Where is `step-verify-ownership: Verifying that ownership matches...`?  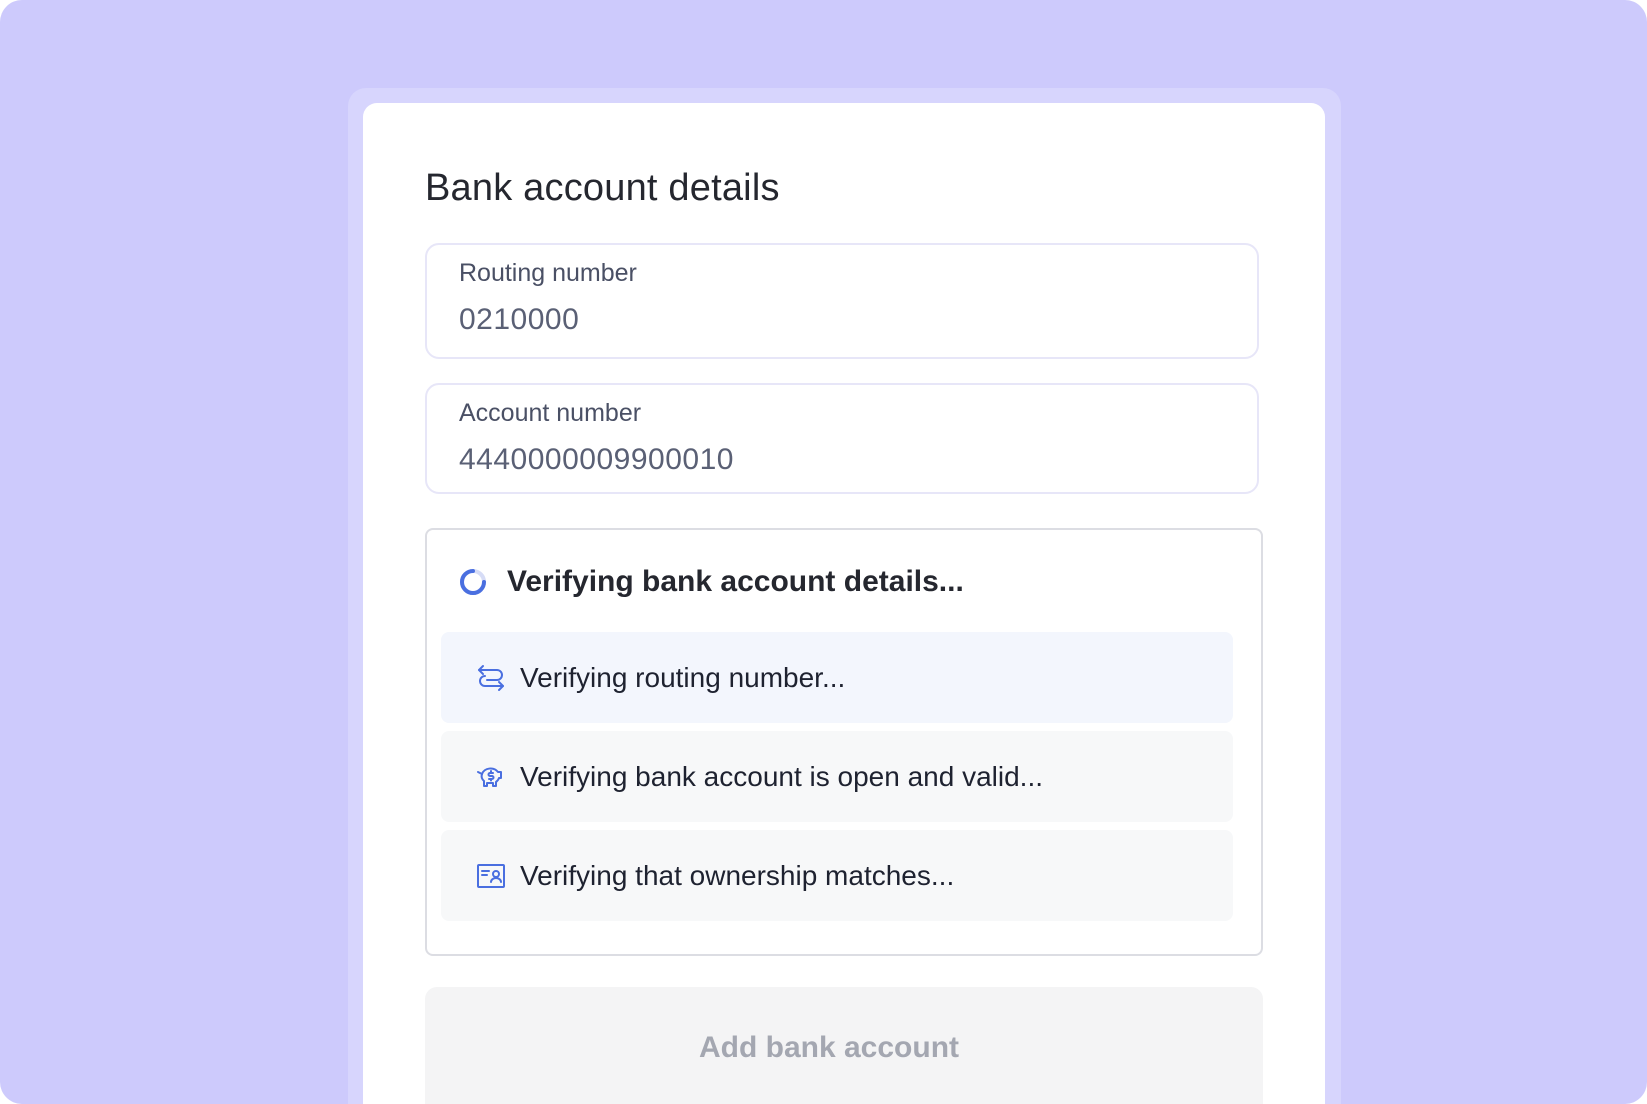 step-verify-ownership: Verifying that ownership matches... is located at coordinates (837, 875).